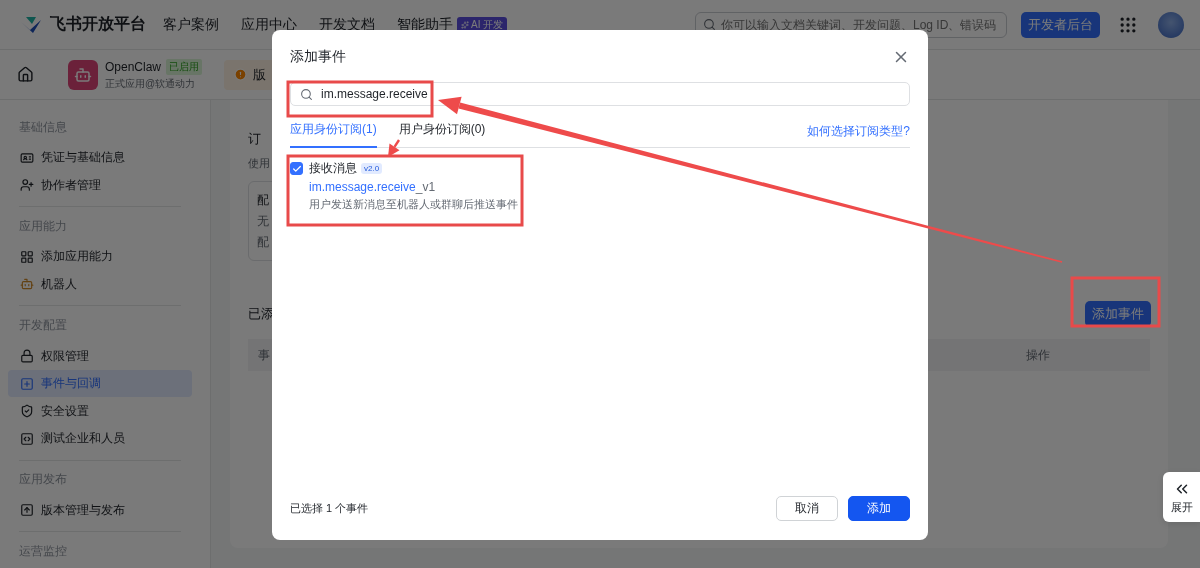  What do you see at coordinates (413, 204) in the screenshot?
I see `event-description: 用户发送新消息至机器人或群聊后推送事件` at bounding box center [413, 204].